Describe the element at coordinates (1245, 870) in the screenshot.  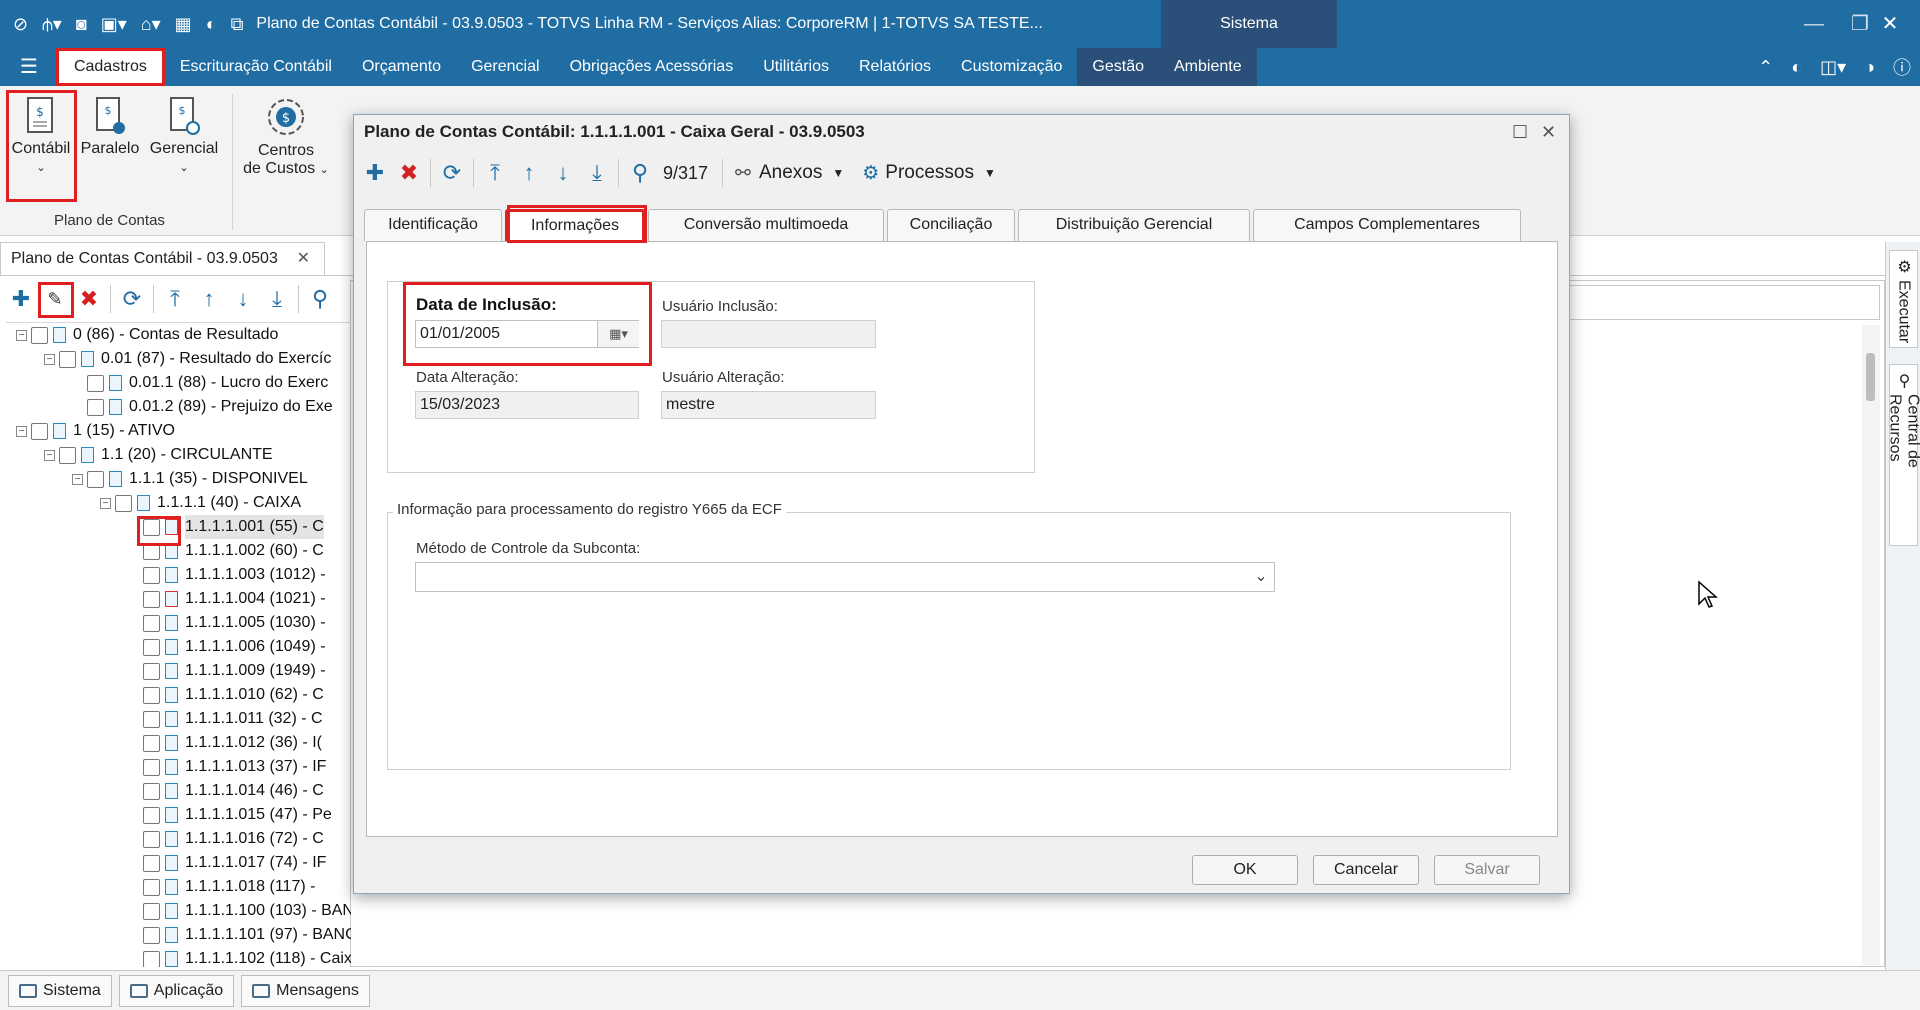
I see `ok-button: OK` at that location.